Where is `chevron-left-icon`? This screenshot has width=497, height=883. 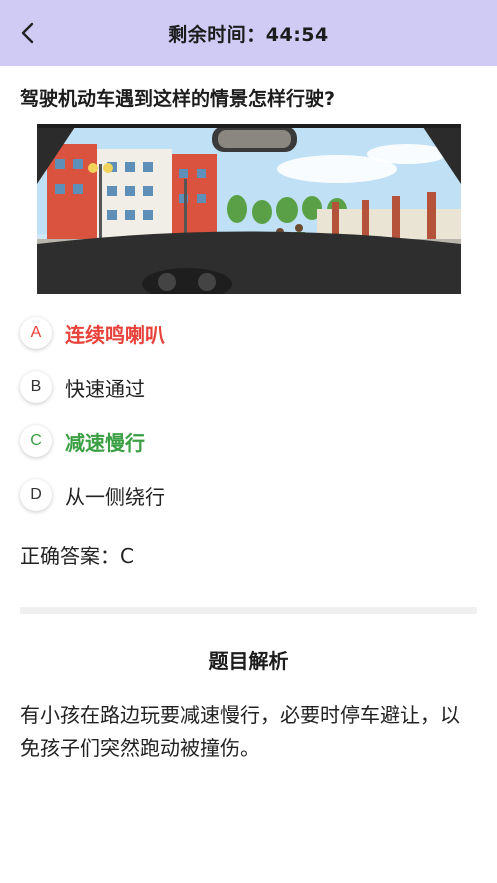 chevron-left-icon is located at coordinates (28, 33).